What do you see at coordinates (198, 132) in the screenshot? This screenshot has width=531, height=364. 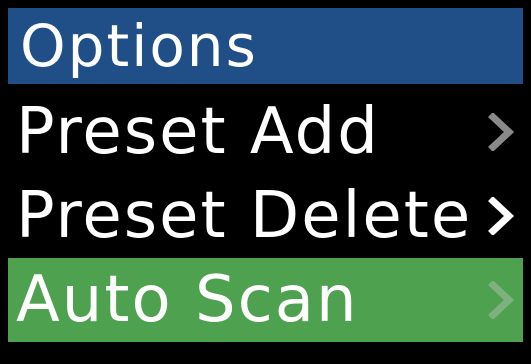 I see `menu-item-label: Preset Add` at bounding box center [198, 132].